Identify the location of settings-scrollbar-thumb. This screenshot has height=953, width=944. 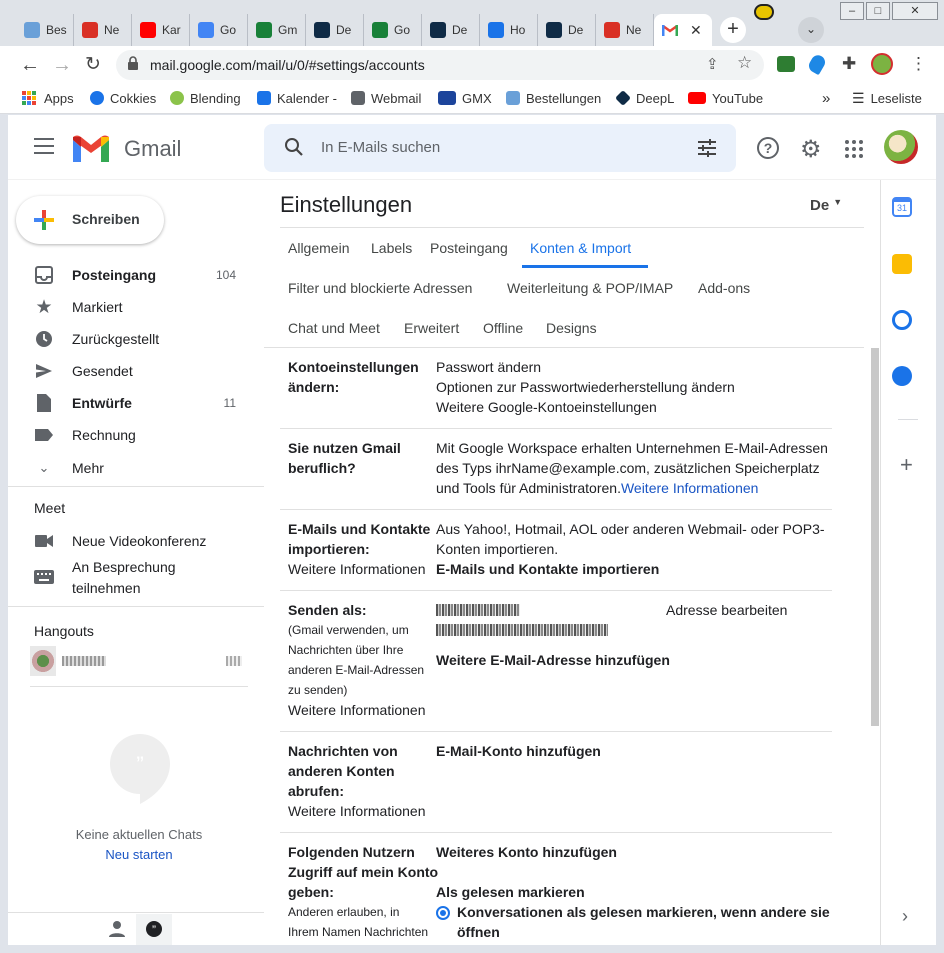
(875, 537).